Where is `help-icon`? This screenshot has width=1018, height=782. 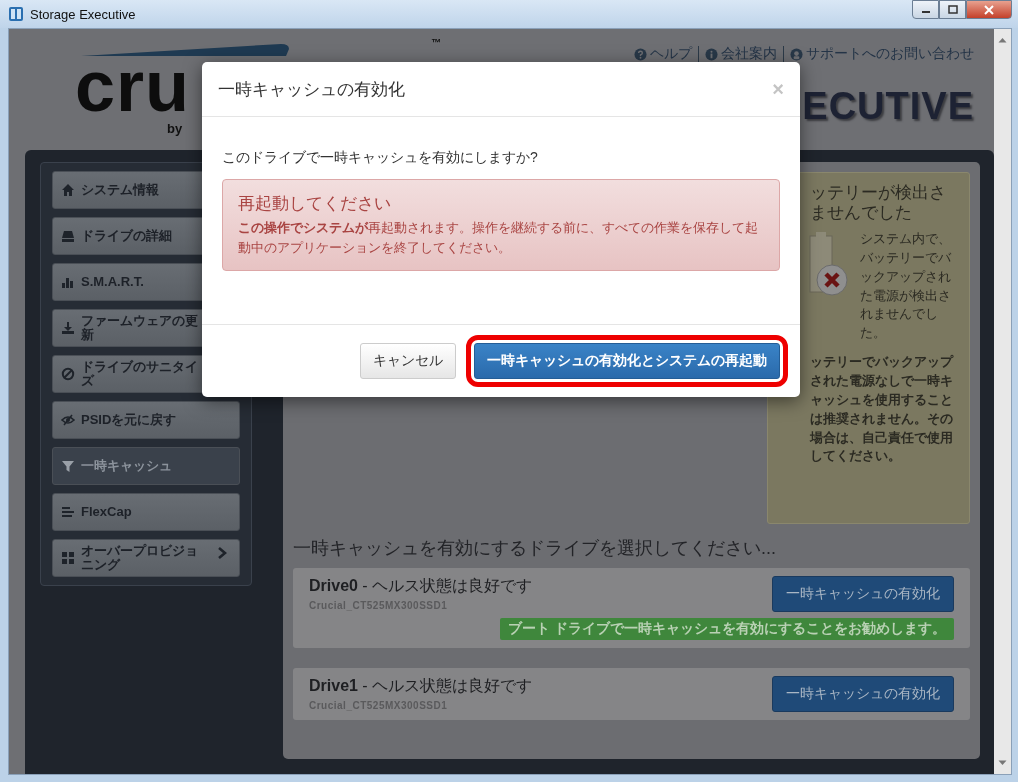 help-icon is located at coordinates (640, 54).